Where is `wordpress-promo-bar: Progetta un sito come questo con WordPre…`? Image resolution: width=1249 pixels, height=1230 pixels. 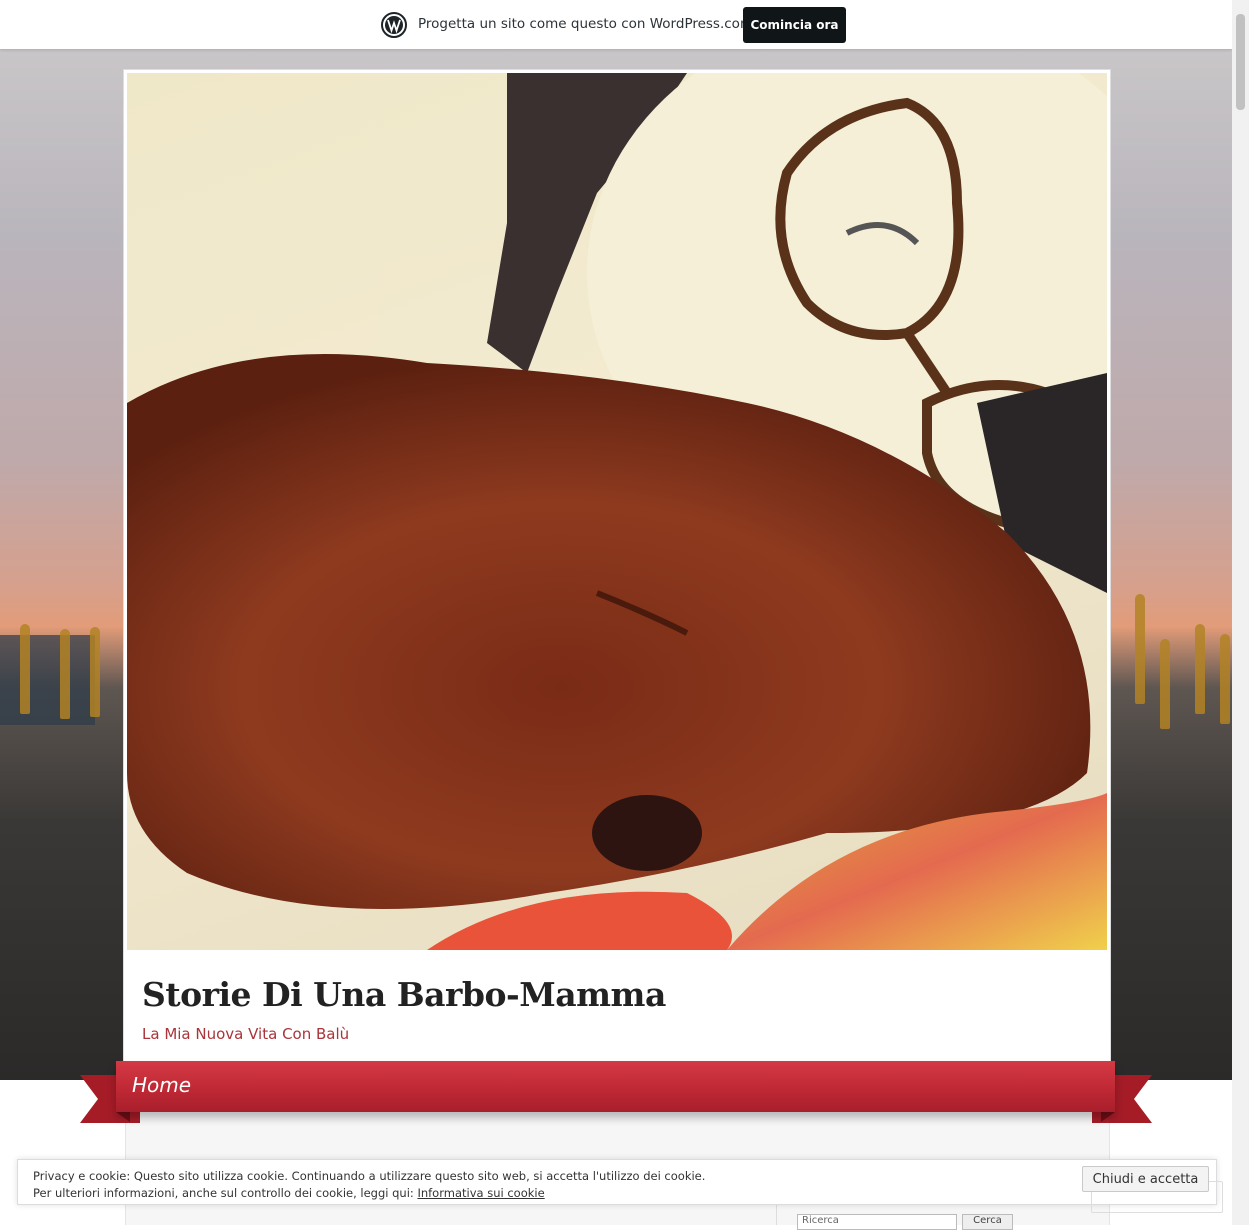 wordpress-promo-bar: Progetta un sito come questo con WordPre… is located at coordinates (616, 24).